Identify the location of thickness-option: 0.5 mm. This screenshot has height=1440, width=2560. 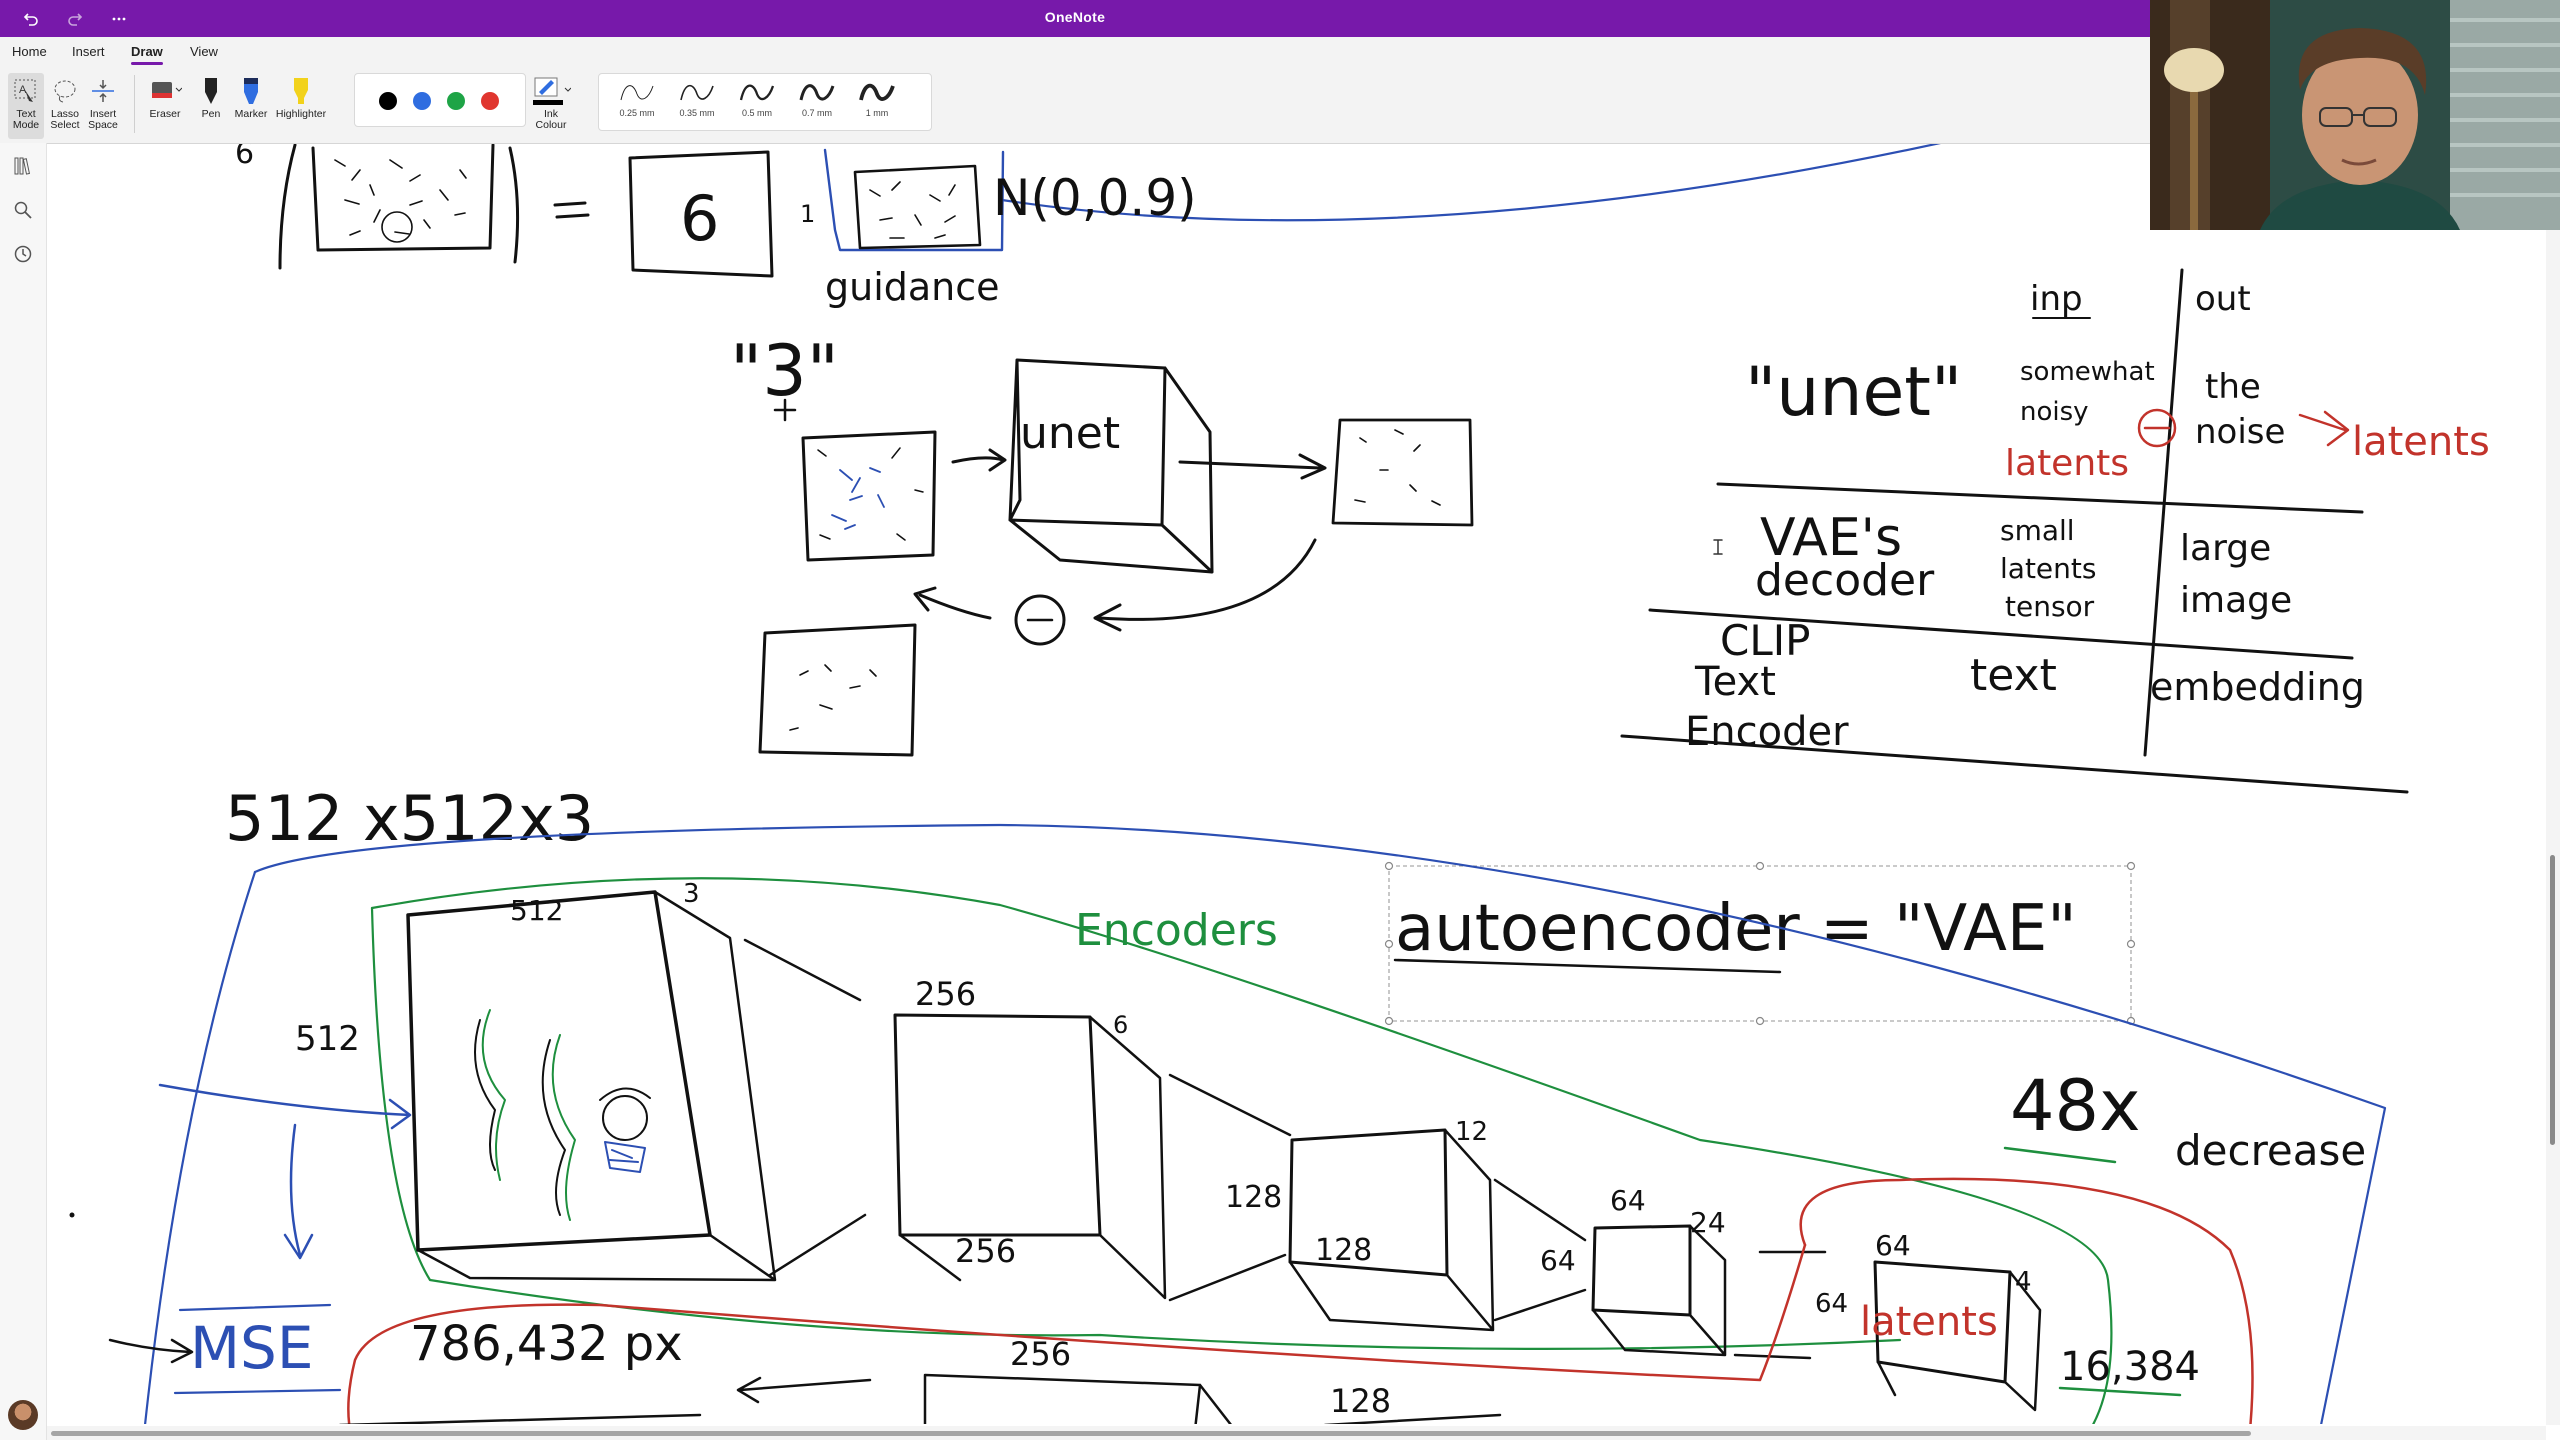
(757, 98).